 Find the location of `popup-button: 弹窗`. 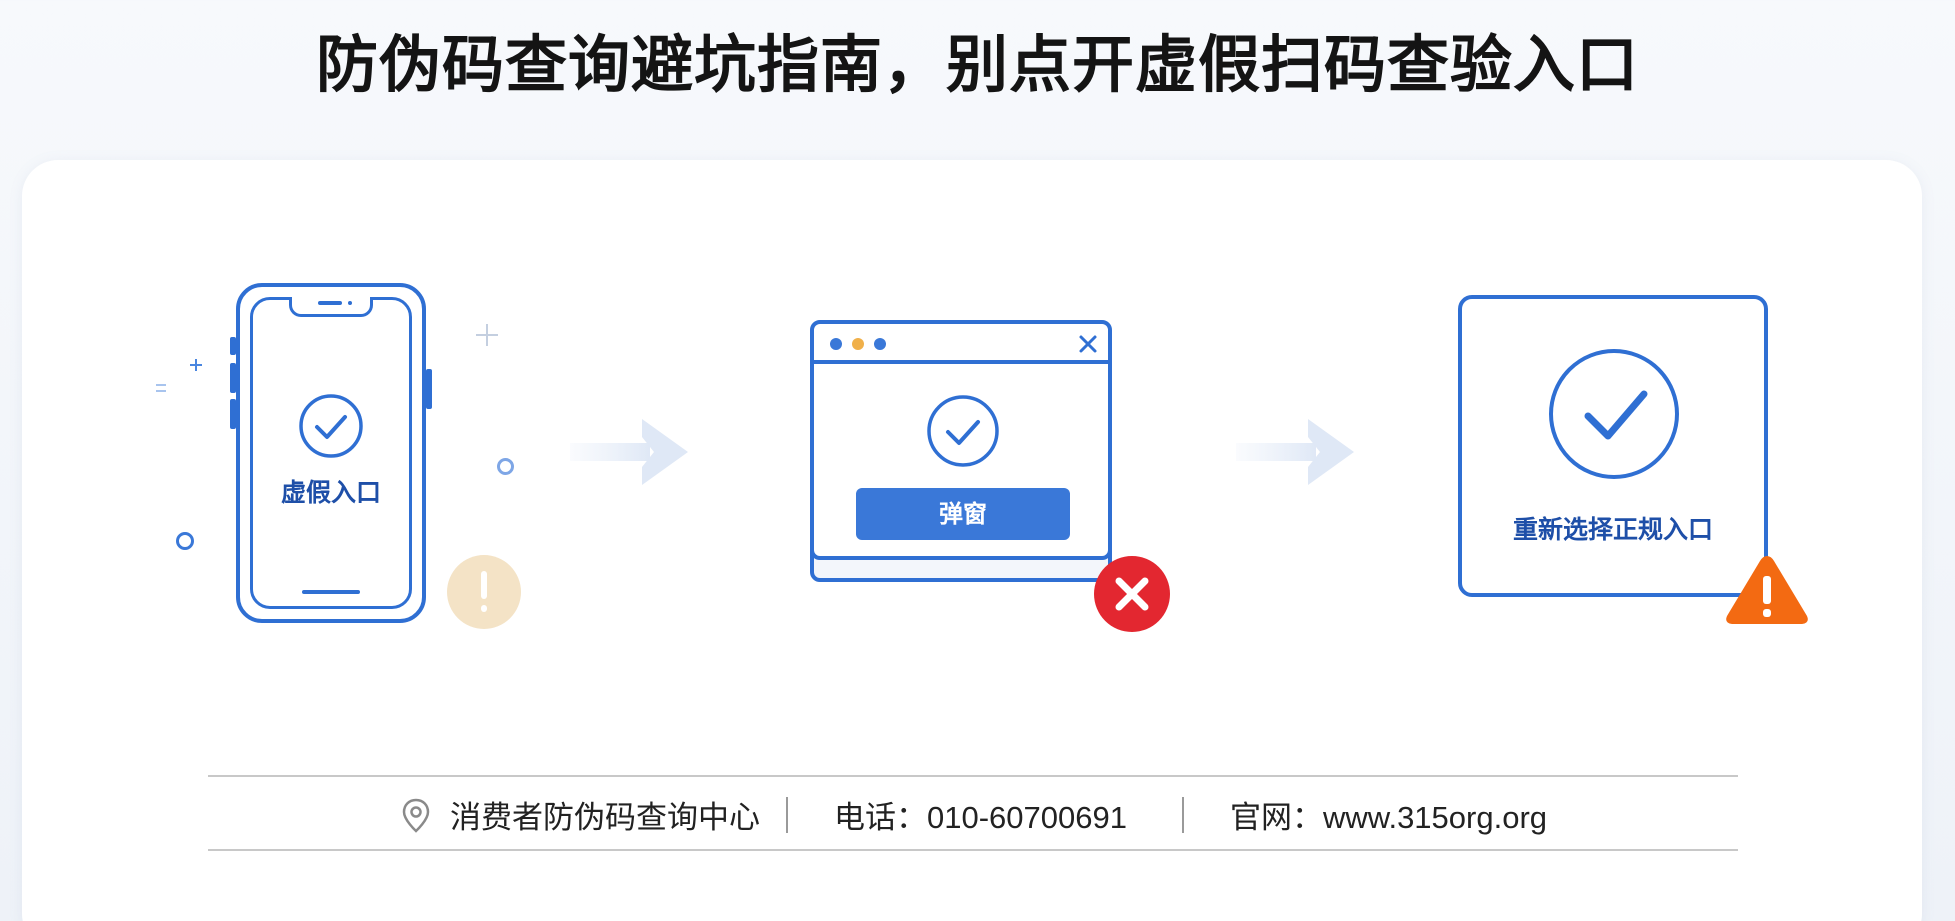

popup-button: 弹窗 is located at coordinates (963, 514).